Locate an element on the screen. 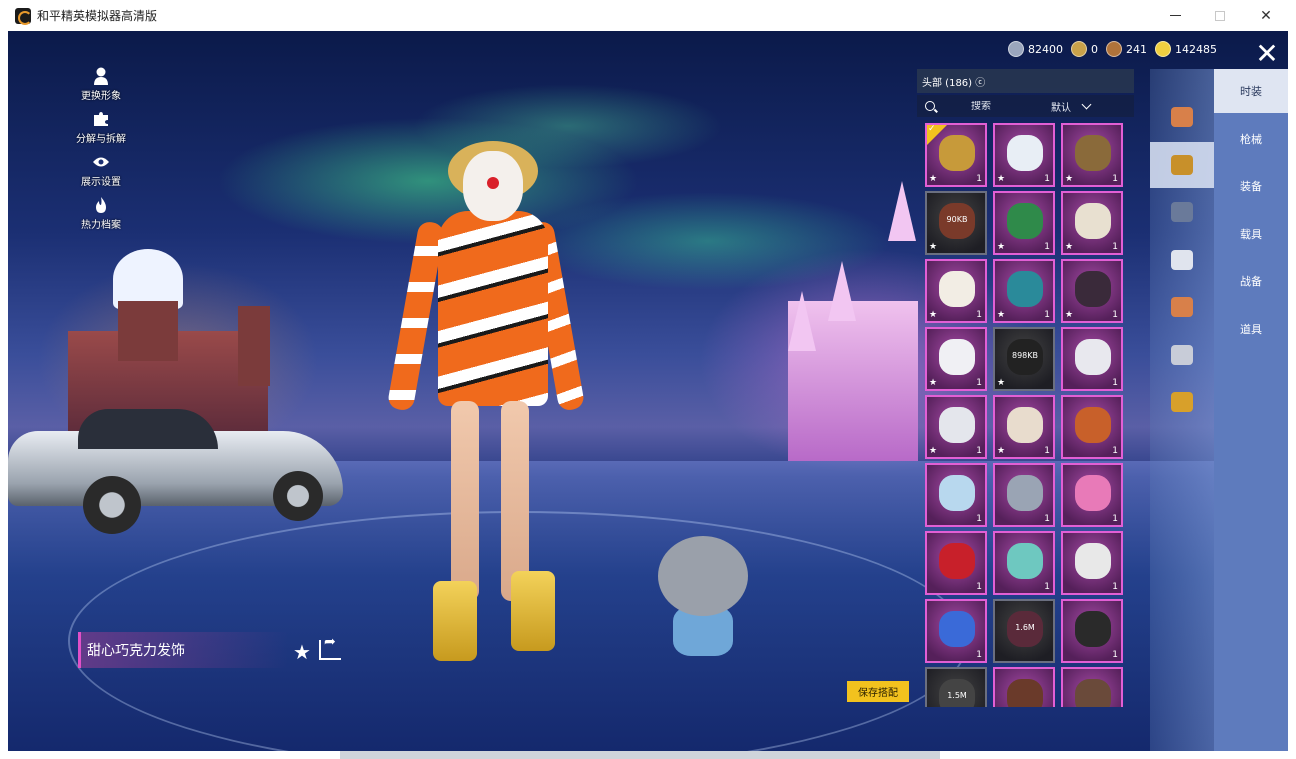 The image size is (1296, 759). currency-silver: 82400 is located at coordinates (1035, 49).